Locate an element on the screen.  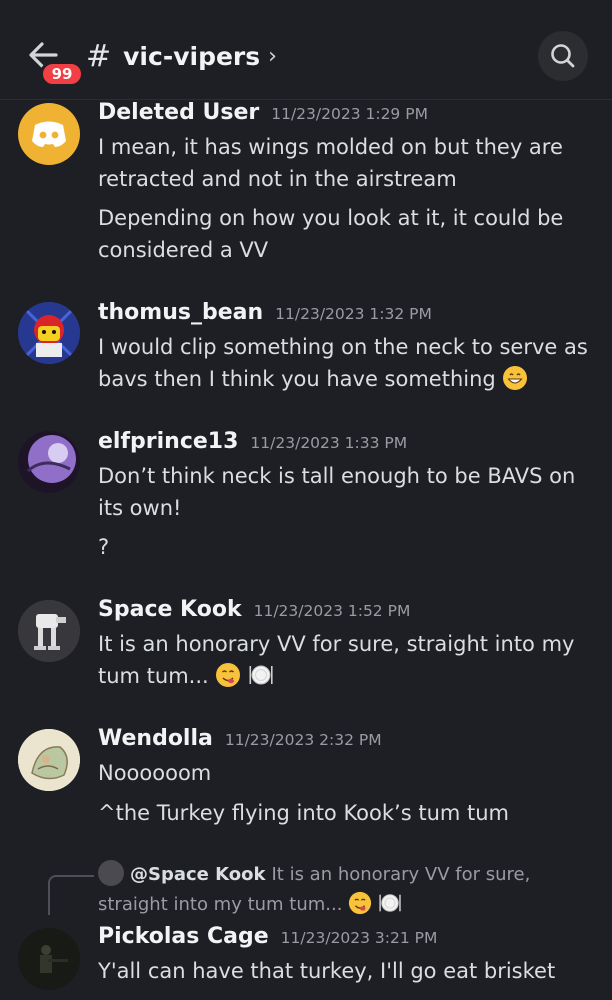
message-author: Wendolla is located at coordinates (155, 738).